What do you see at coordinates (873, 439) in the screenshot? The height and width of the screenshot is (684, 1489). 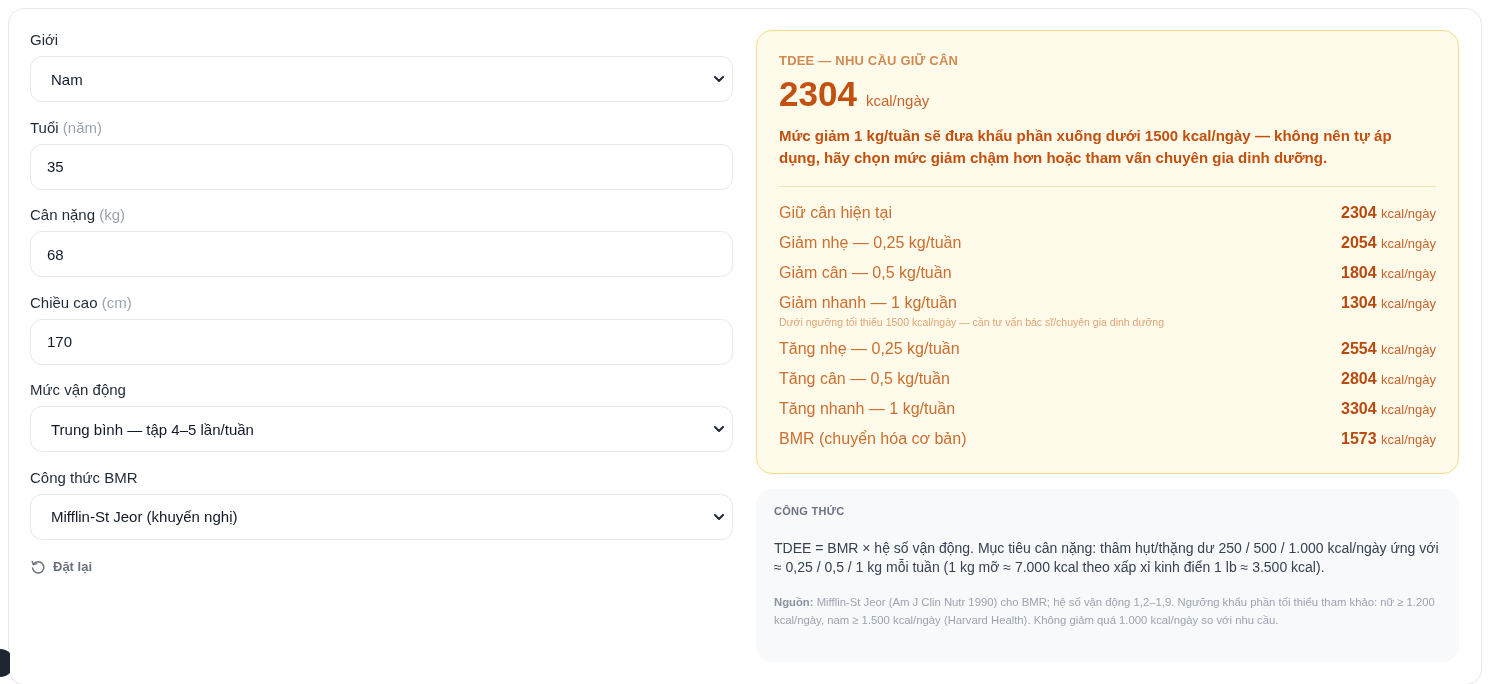 I see `goal-label: BMR (chuyển hóa cơ bản)` at bounding box center [873, 439].